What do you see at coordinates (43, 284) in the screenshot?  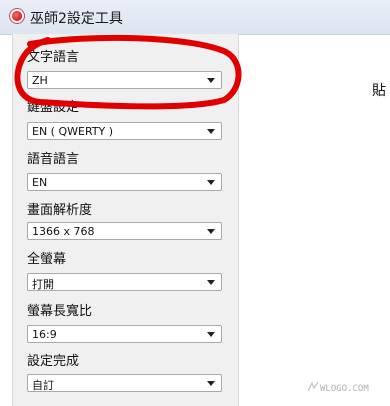 I see `fullscreen-value: 打開` at bounding box center [43, 284].